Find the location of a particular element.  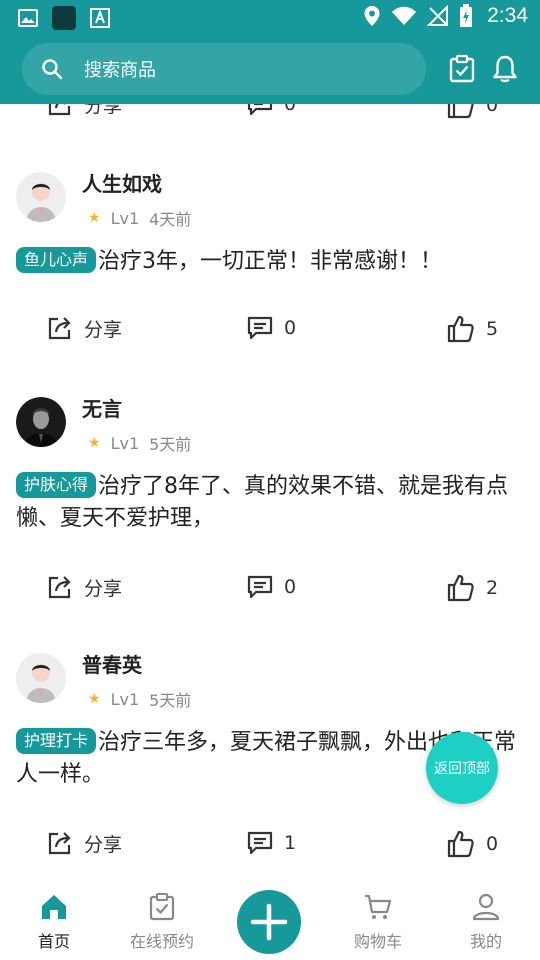

post-meta: ★ Lv1 4天前 is located at coordinates (139, 218).